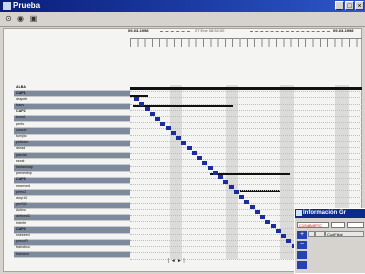 This screenshot has width=365, height=274. What do you see at coordinates (21, 117) in the screenshot?
I see `resource-label: bomA` at bounding box center [21, 117].